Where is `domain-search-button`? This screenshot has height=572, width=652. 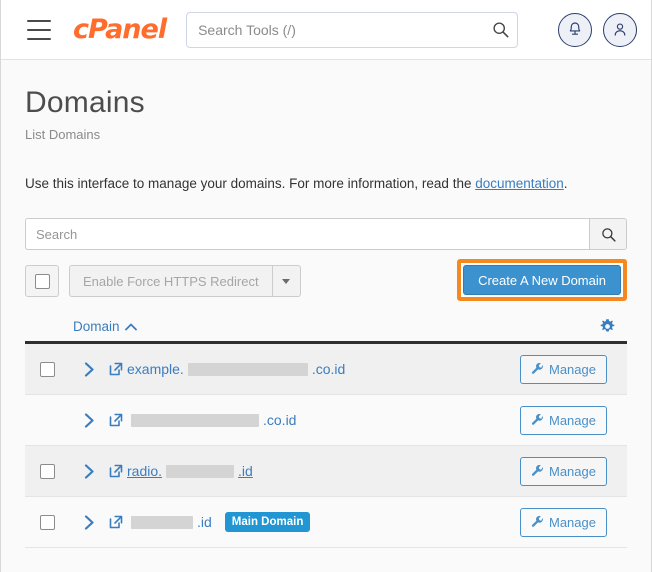 domain-search-button is located at coordinates (608, 234).